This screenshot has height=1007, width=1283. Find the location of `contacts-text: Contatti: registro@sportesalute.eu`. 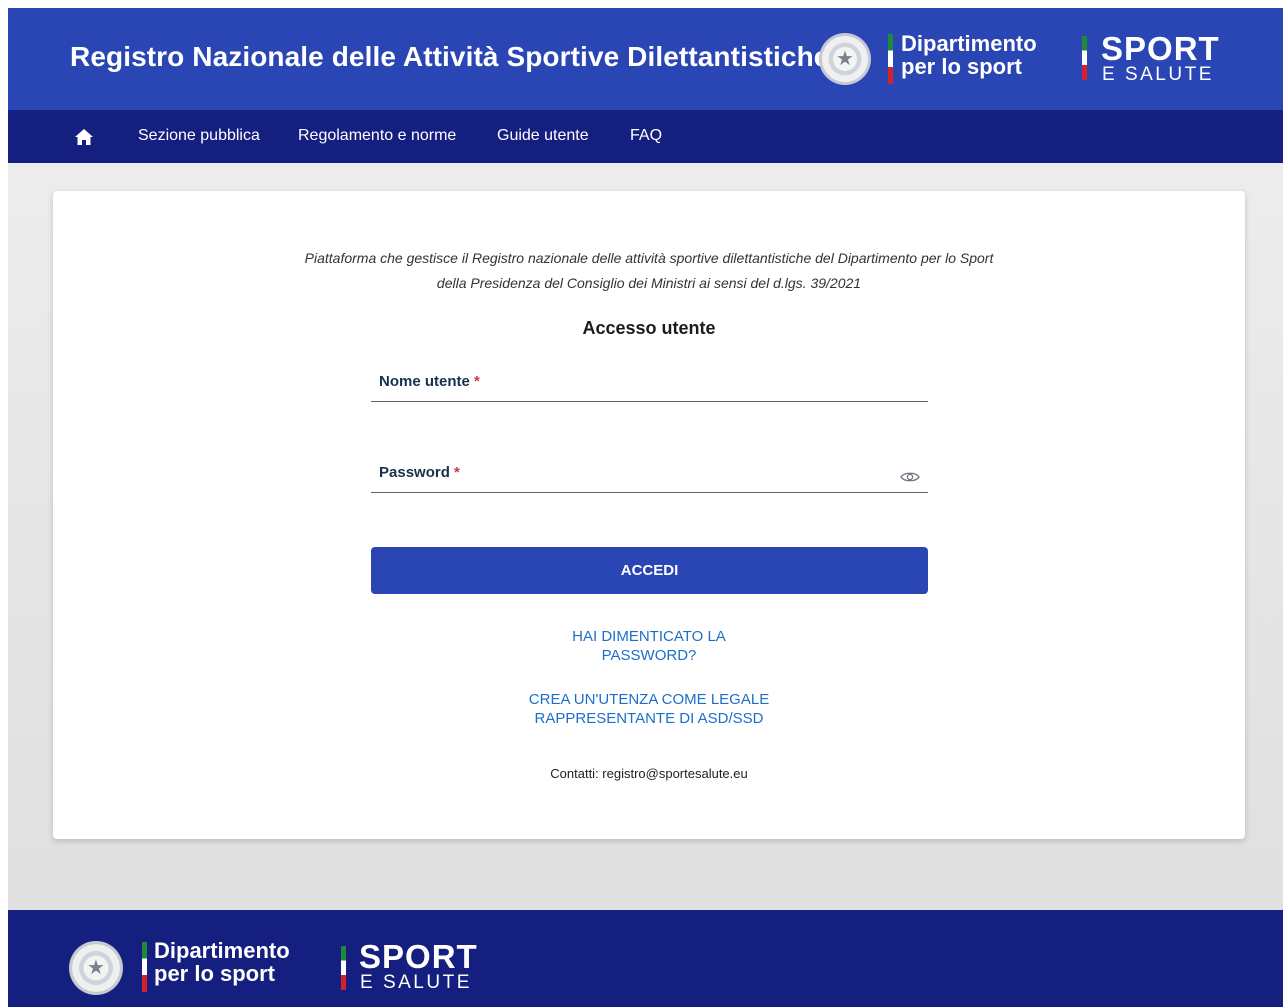

contacts-text: Contatti: registro@sportesalute.eu is located at coordinates (649, 773).